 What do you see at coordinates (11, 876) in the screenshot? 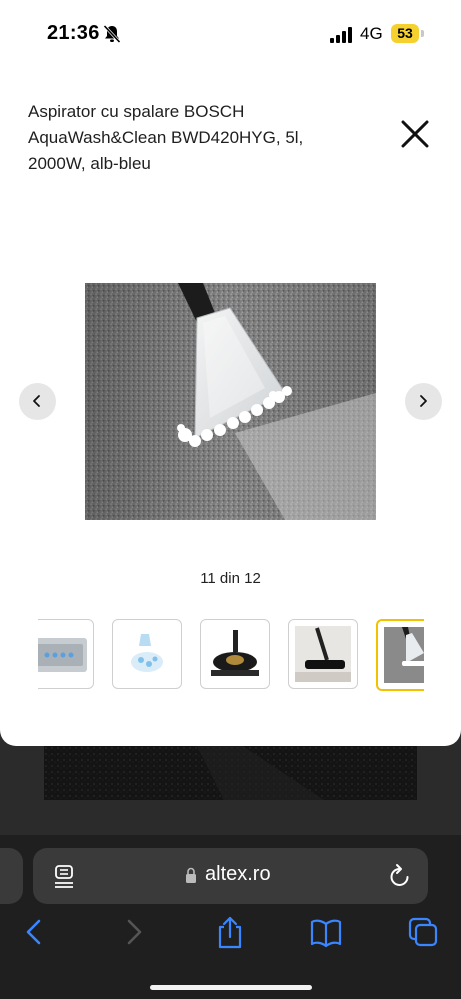
I see `previous-tab-preview` at bounding box center [11, 876].